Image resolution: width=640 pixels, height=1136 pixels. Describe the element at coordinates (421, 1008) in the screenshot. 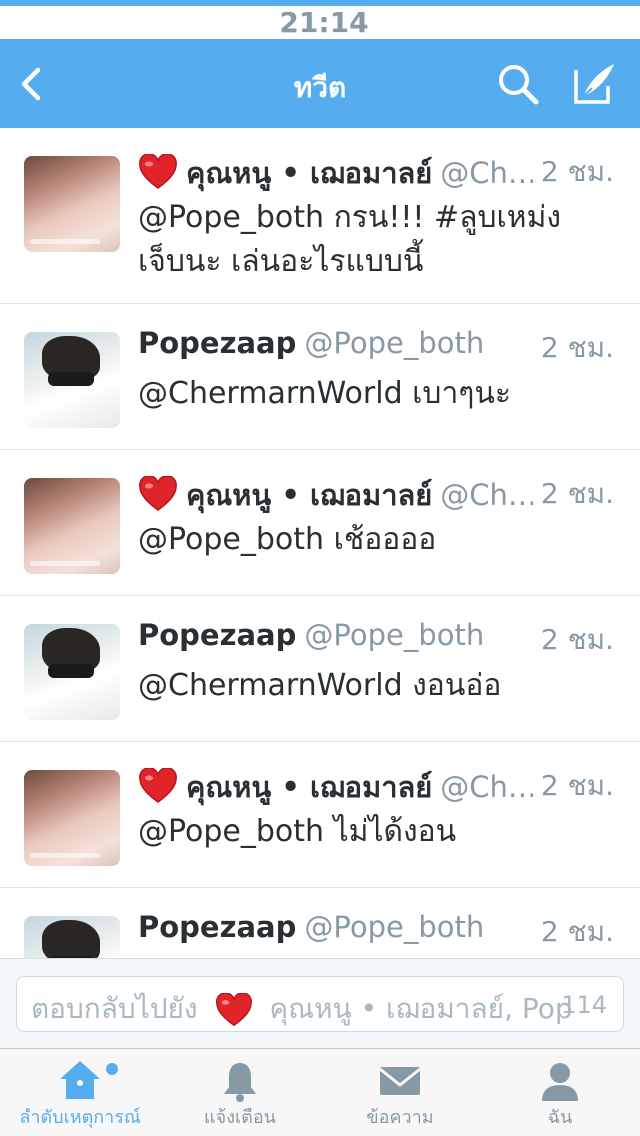

I see `reply-recipients: คุณหนู • เฌอมาลย์, Pop` at that location.